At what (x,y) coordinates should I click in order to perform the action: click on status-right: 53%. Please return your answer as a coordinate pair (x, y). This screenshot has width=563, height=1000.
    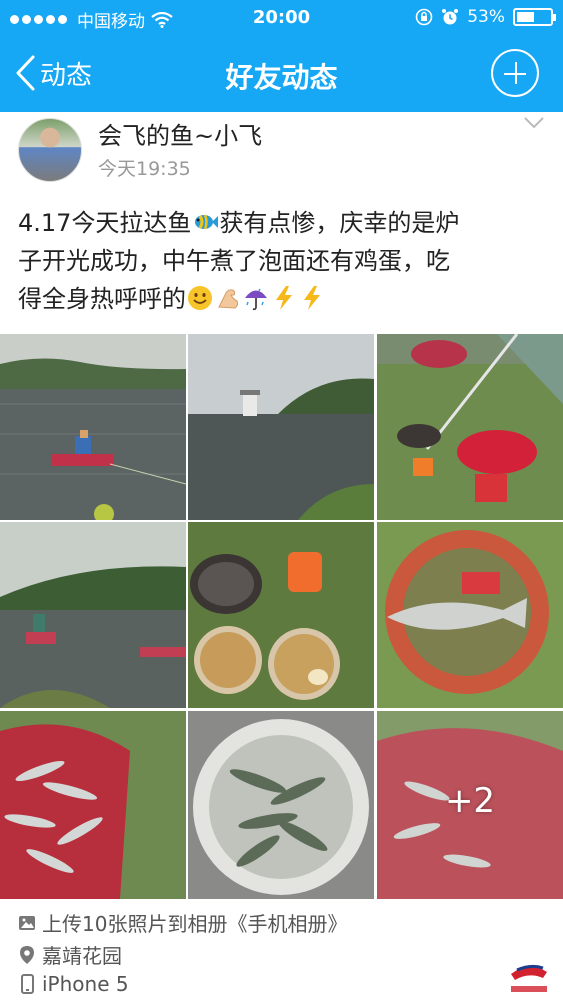
    Looking at the image, I should click on (485, 17).